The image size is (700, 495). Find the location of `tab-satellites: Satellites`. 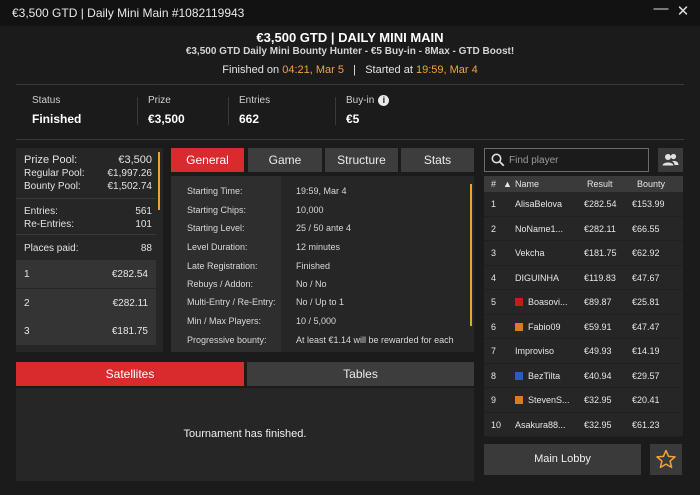

tab-satellites: Satellites is located at coordinates (130, 374).